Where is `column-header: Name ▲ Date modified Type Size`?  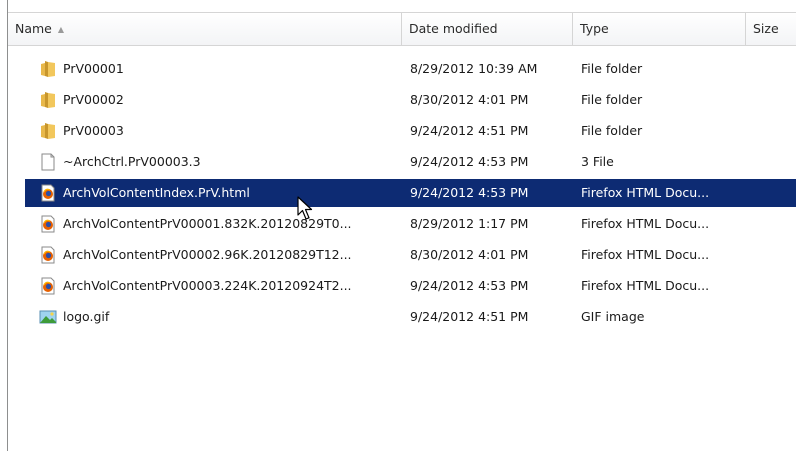
column-header: Name ▲ Date modified Type Size is located at coordinates (402, 29).